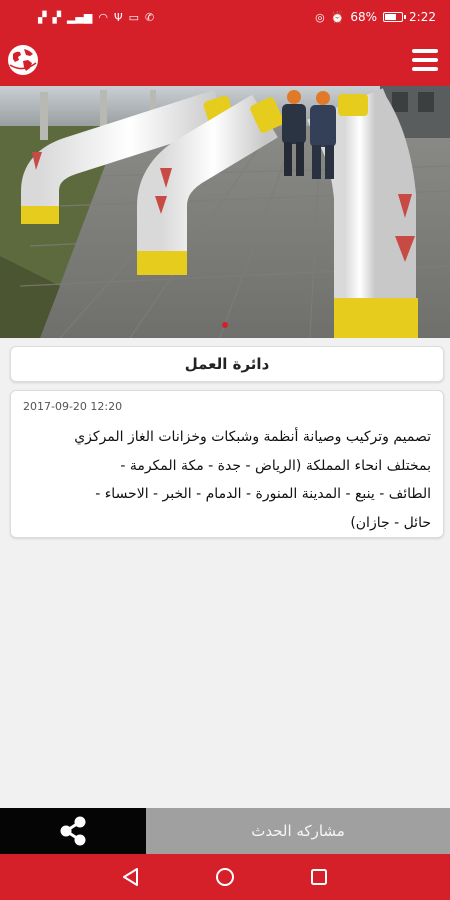  Describe the element at coordinates (390, 17) in the screenshot. I see `battery-level-fill` at that location.